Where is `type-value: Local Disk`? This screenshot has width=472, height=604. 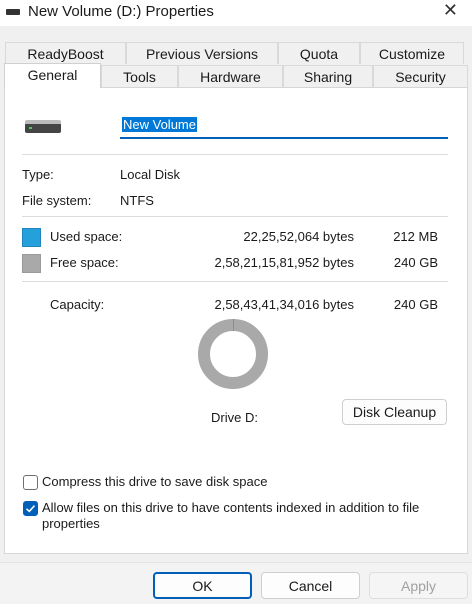 type-value: Local Disk is located at coordinates (150, 174).